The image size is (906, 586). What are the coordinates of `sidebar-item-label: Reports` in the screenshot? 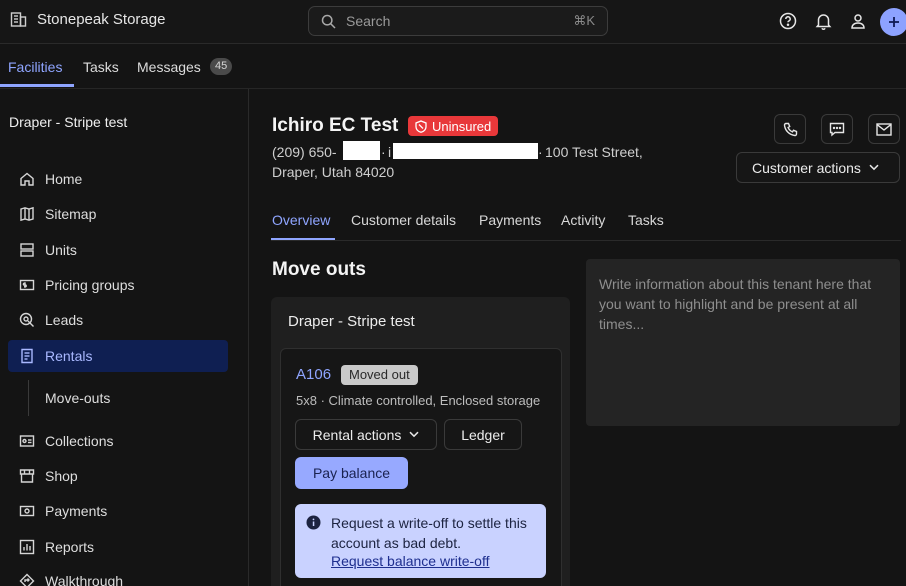 It's located at (70, 547).